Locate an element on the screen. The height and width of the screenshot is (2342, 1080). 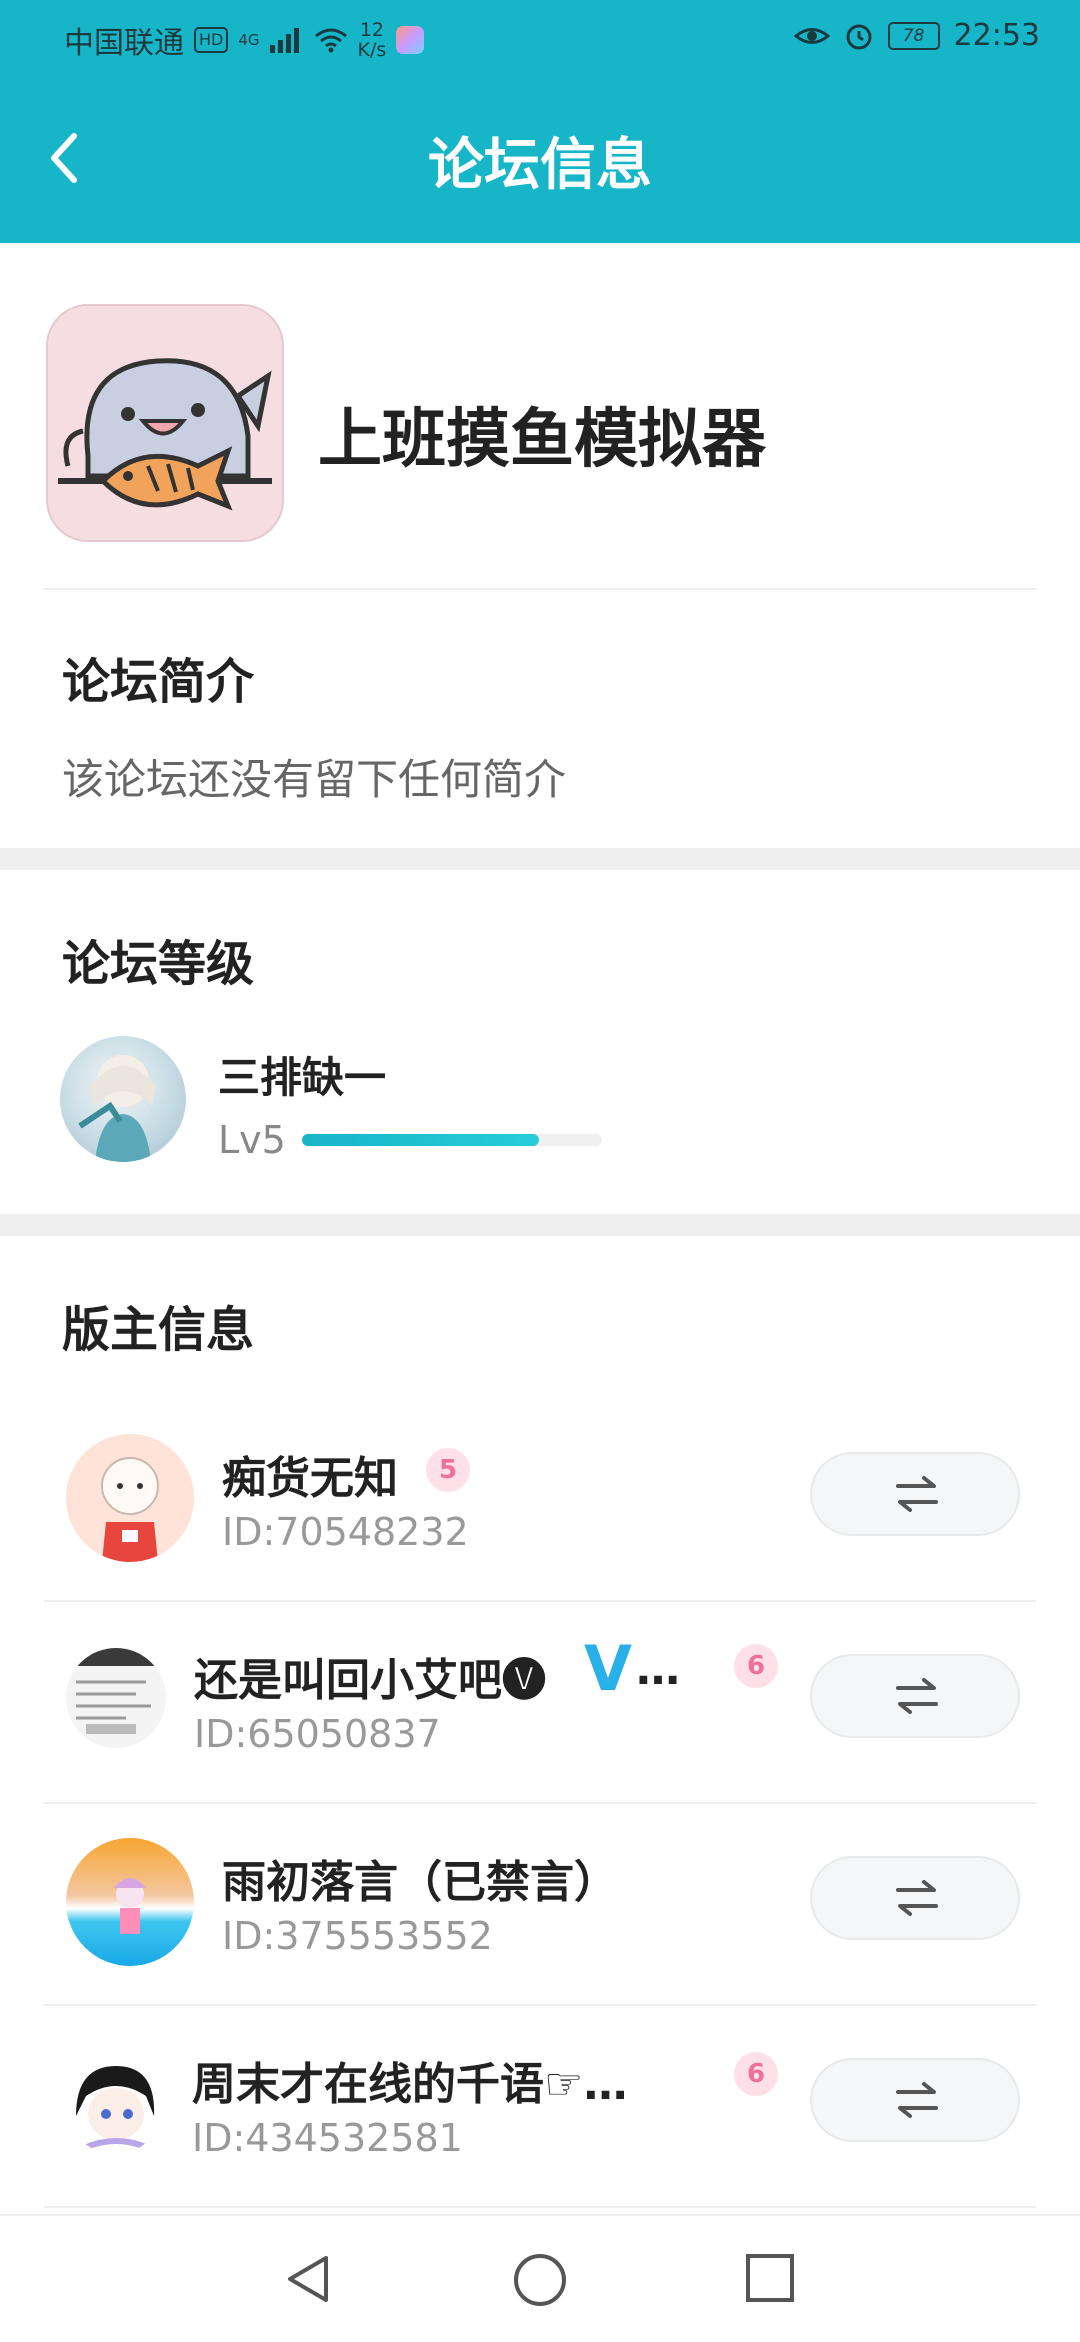
bald-kid-avatar-icon is located at coordinates (130, 1498).